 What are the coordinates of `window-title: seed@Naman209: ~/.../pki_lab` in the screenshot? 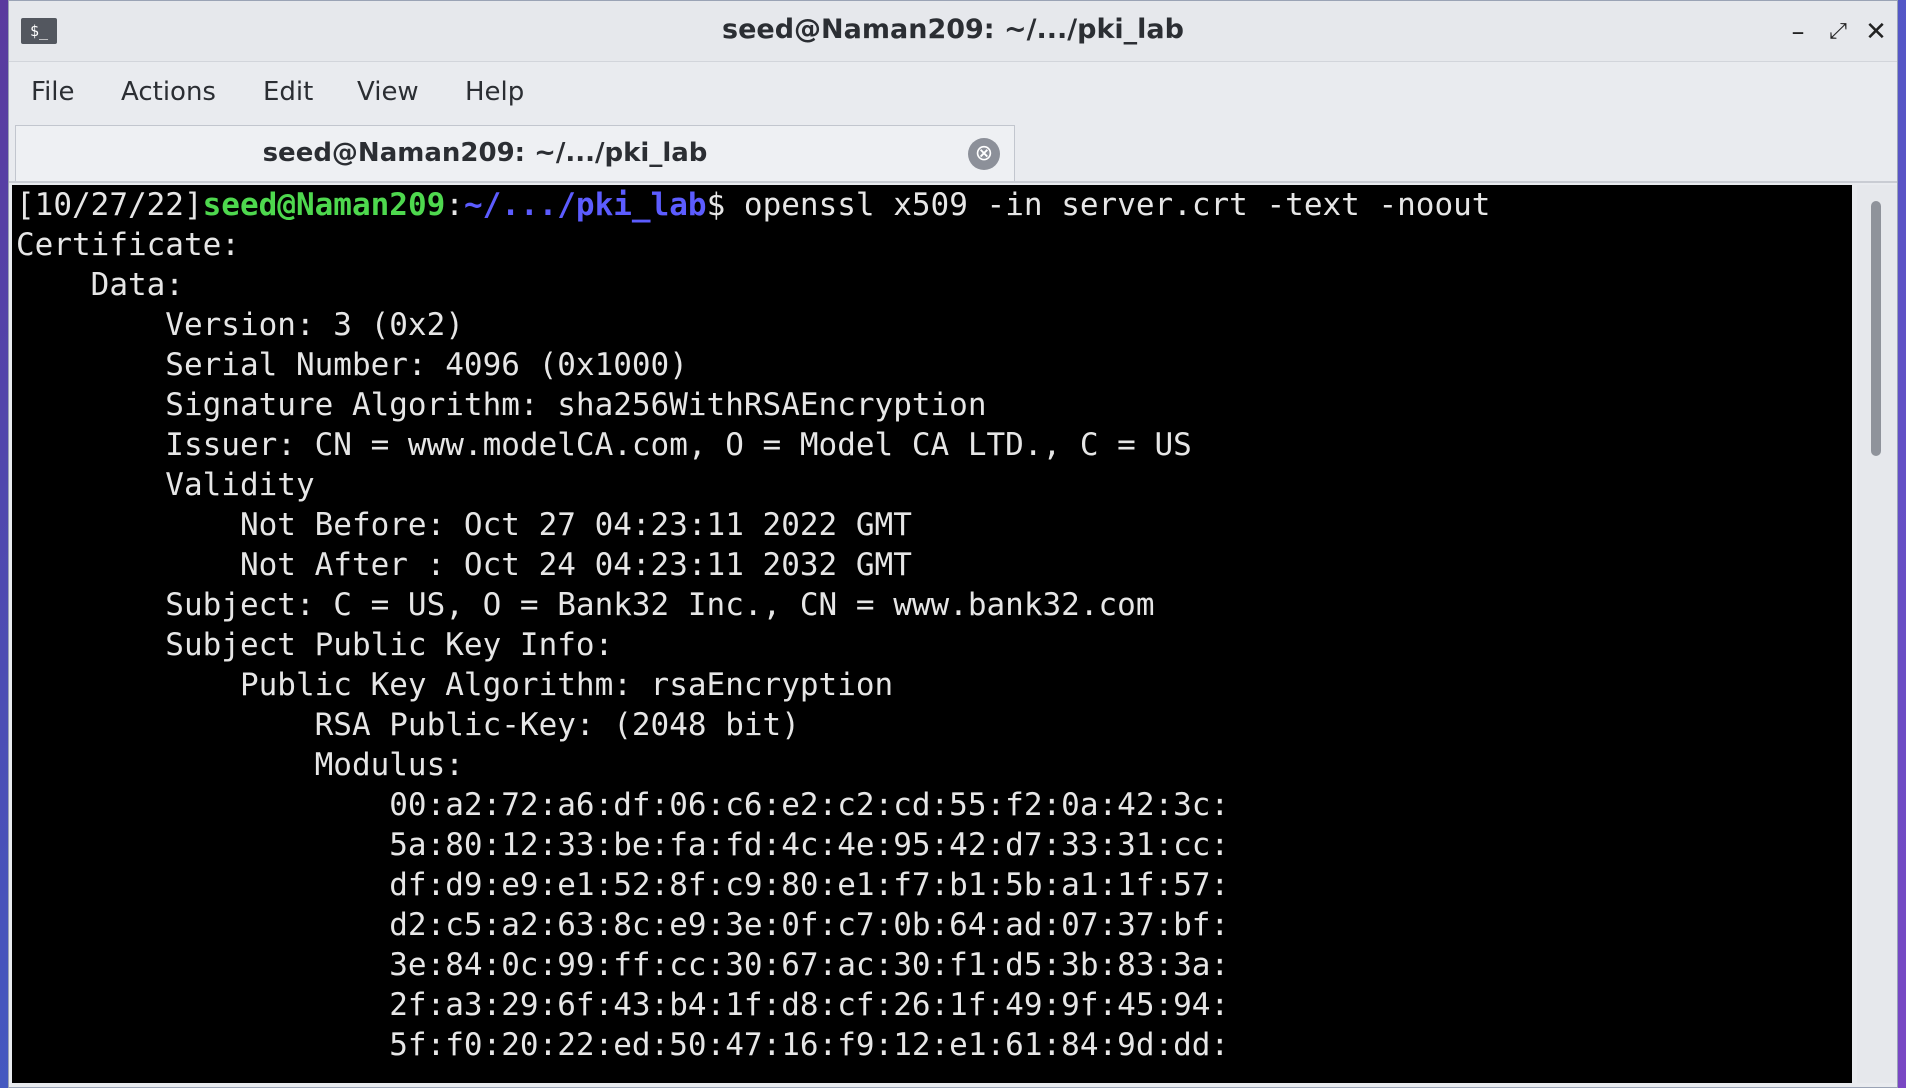 It's located at (953, 29).